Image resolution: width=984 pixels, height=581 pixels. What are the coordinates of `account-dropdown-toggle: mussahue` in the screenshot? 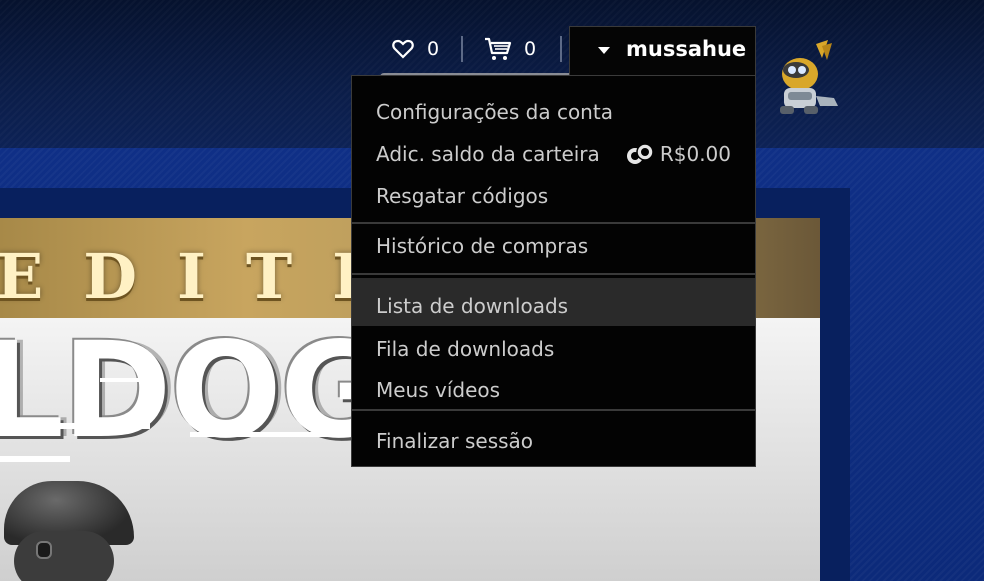 It's located at (662, 50).